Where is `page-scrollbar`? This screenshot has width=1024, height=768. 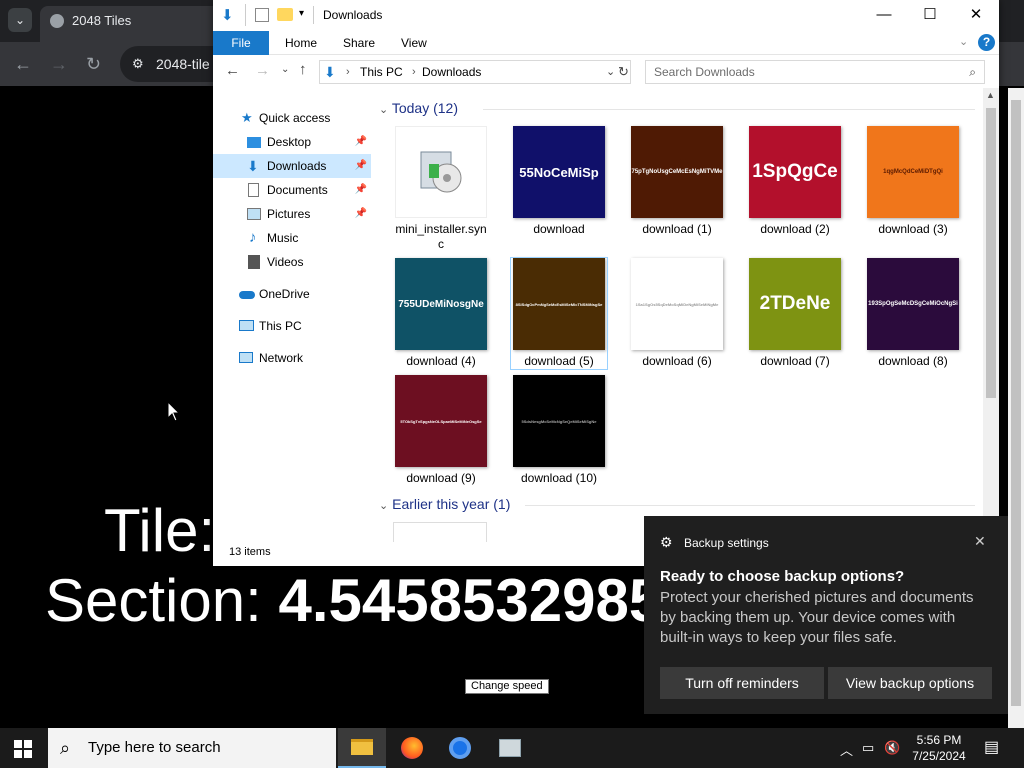 page-scrollbar is located at coordinates (1016, 408).